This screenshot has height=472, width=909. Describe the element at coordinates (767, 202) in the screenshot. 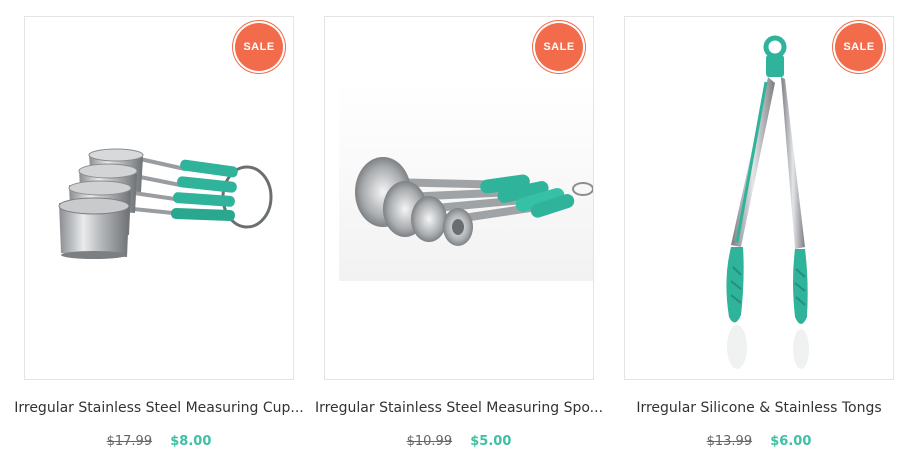

I see `tongs-image` at that location.